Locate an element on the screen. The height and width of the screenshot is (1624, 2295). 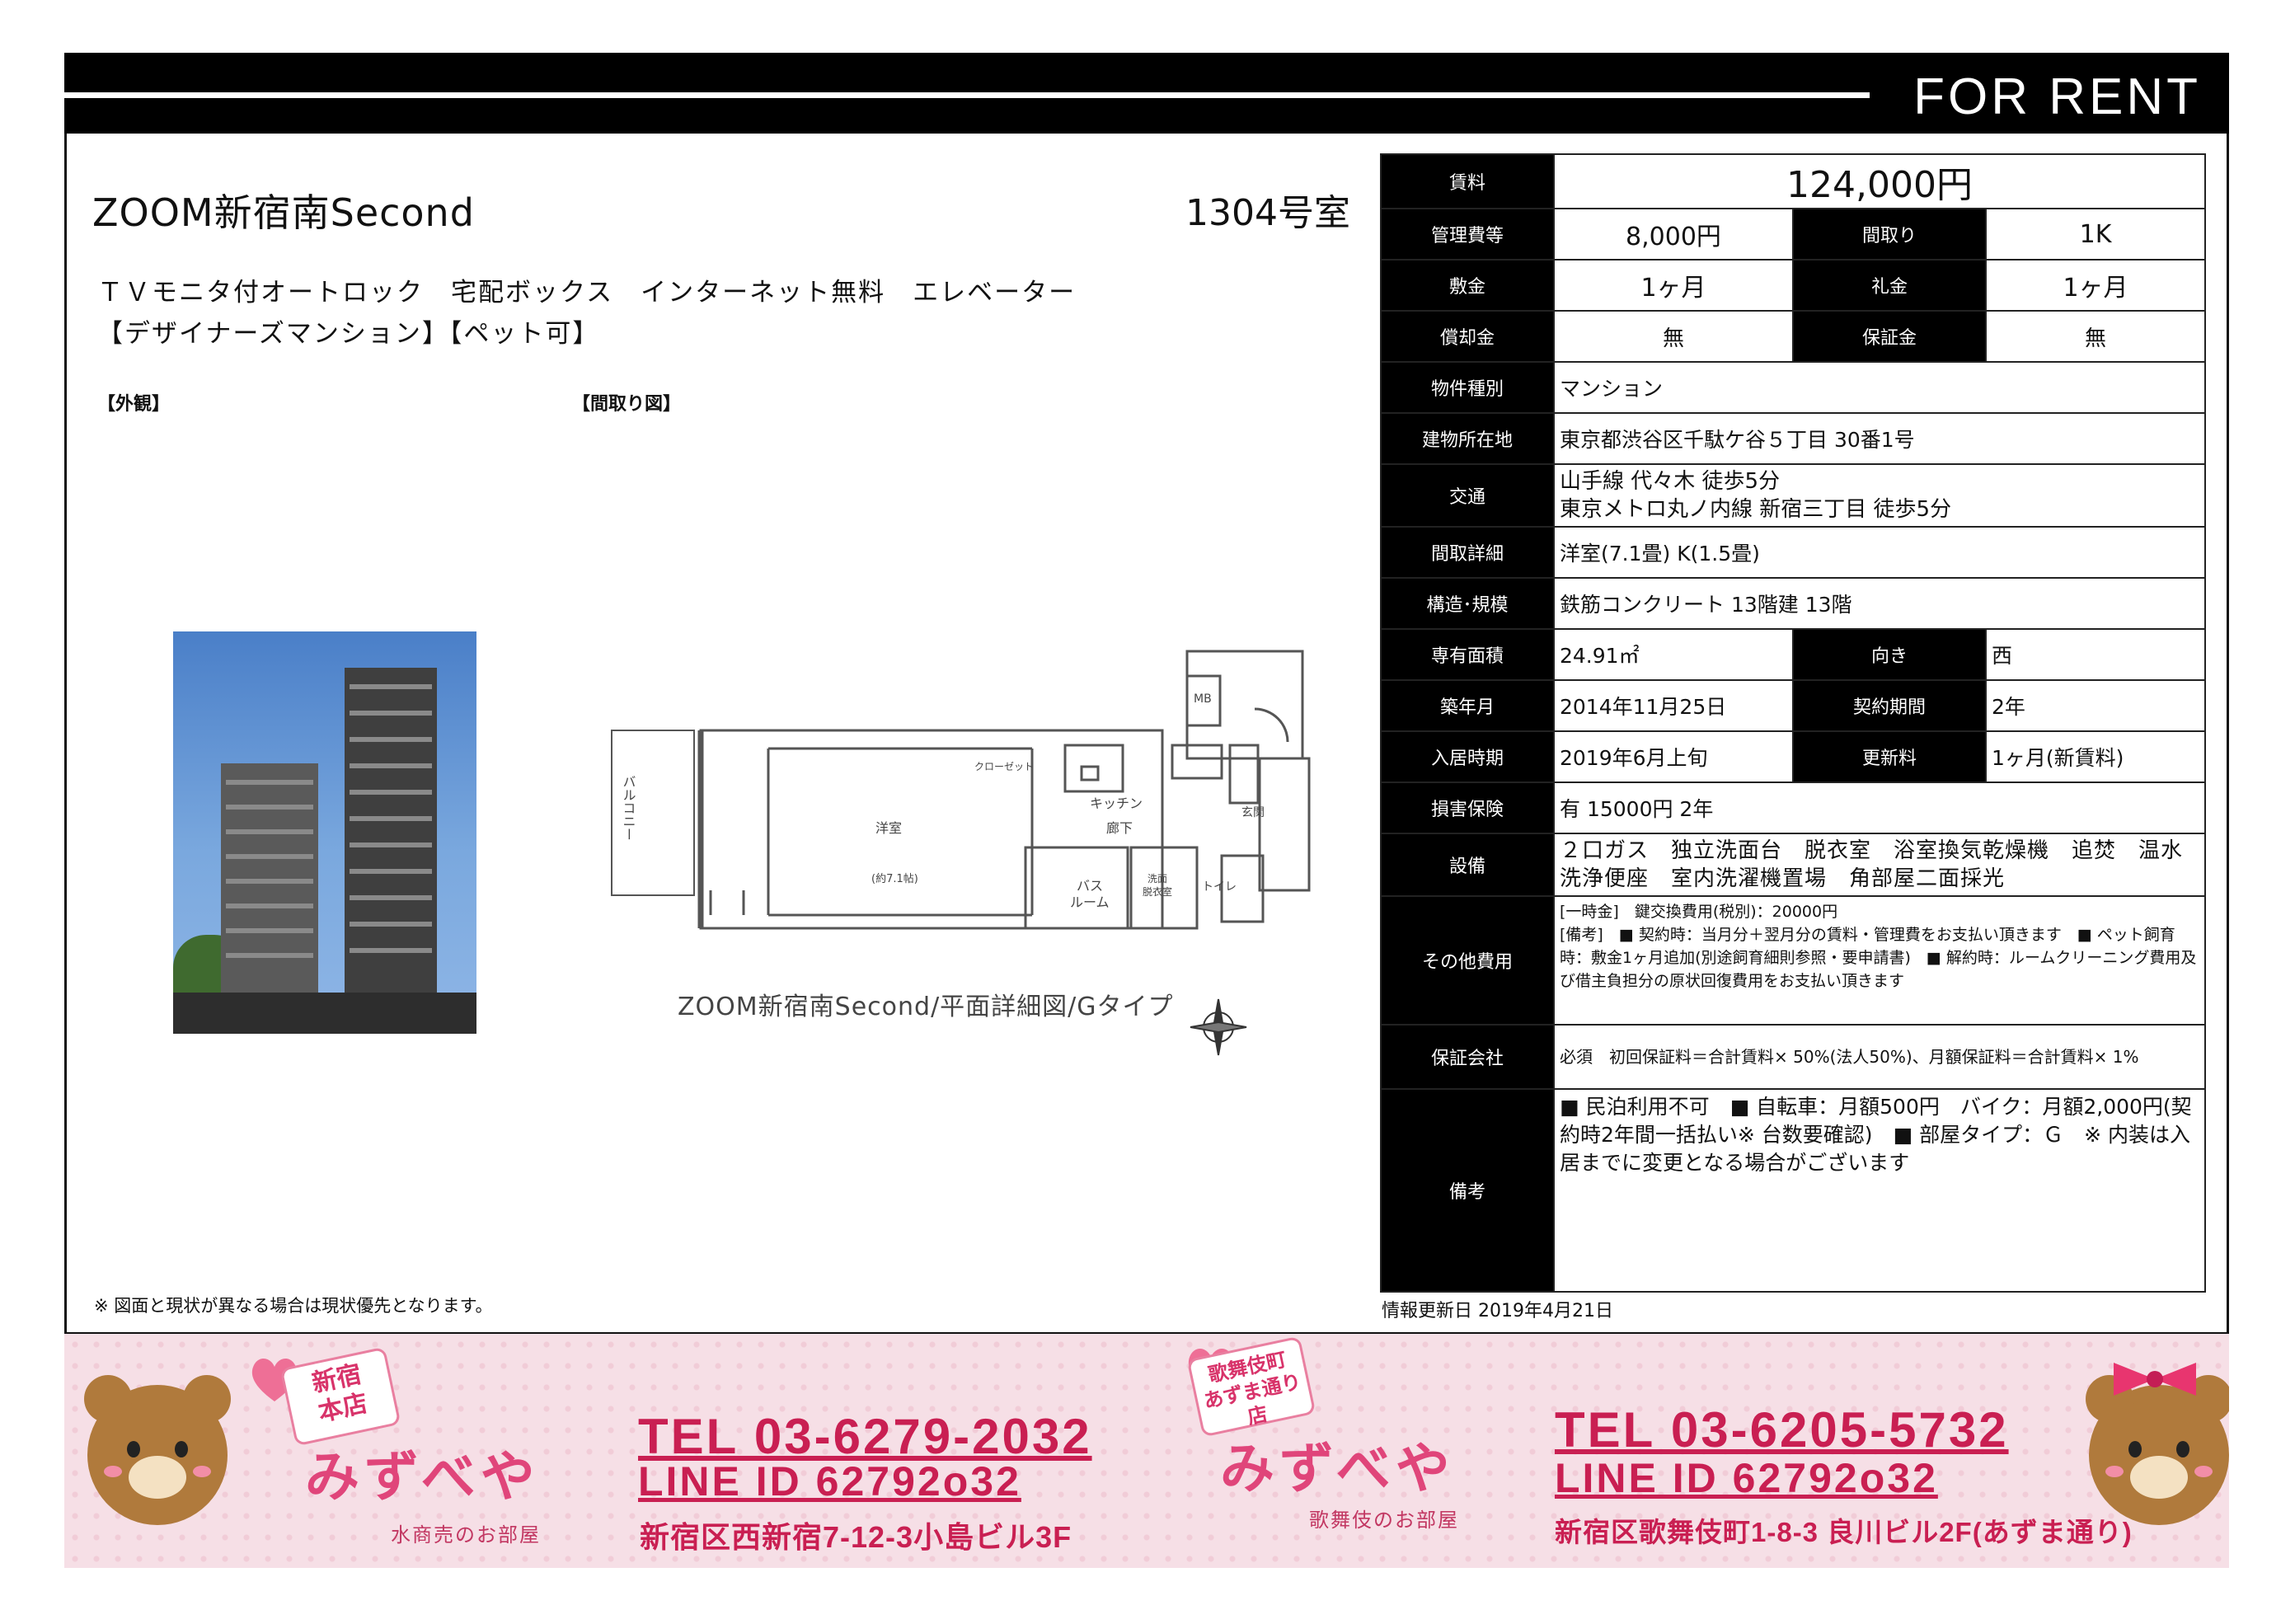
update-date: 情報更新日 2019年4月21日 is located at coordinates (1497, 1311).